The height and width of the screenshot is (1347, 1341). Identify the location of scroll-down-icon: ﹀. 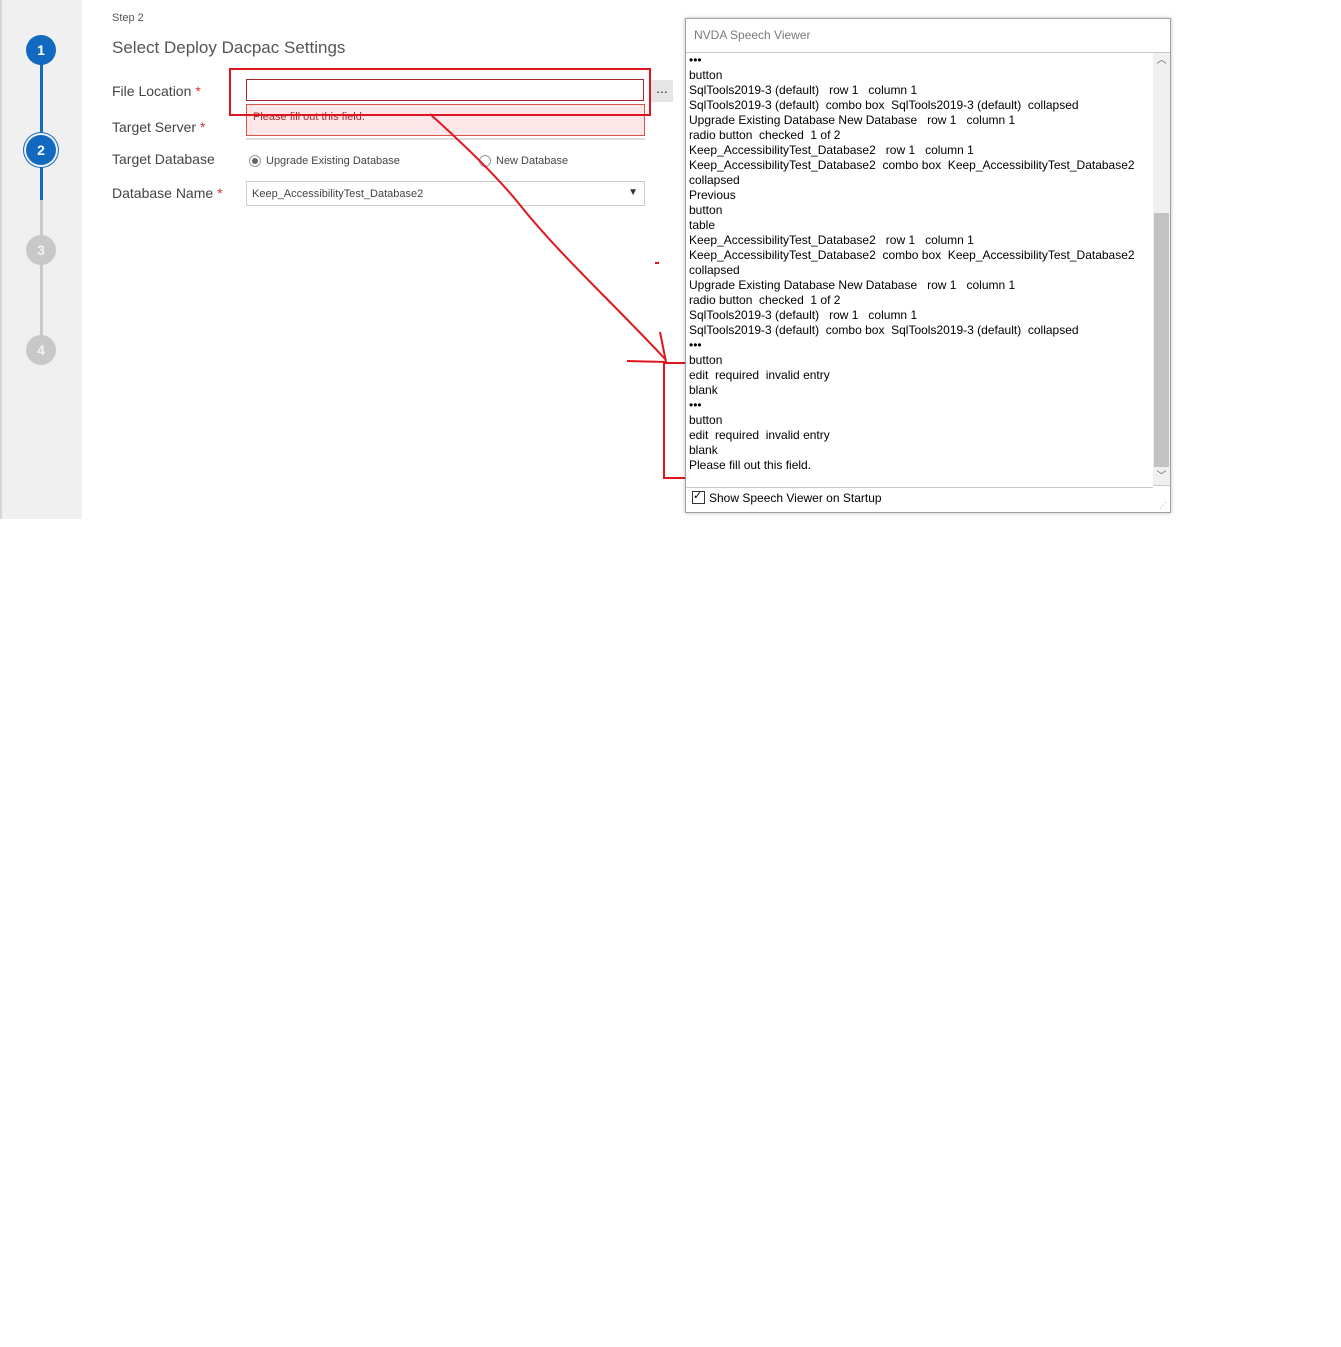
(1161, 477).